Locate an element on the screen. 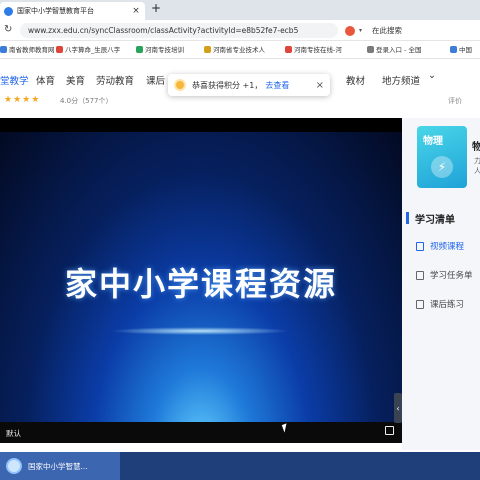 The image size is (480, 480). tab-title: 国家中小学智慧教育平台 is located at coordinates (55, 11).